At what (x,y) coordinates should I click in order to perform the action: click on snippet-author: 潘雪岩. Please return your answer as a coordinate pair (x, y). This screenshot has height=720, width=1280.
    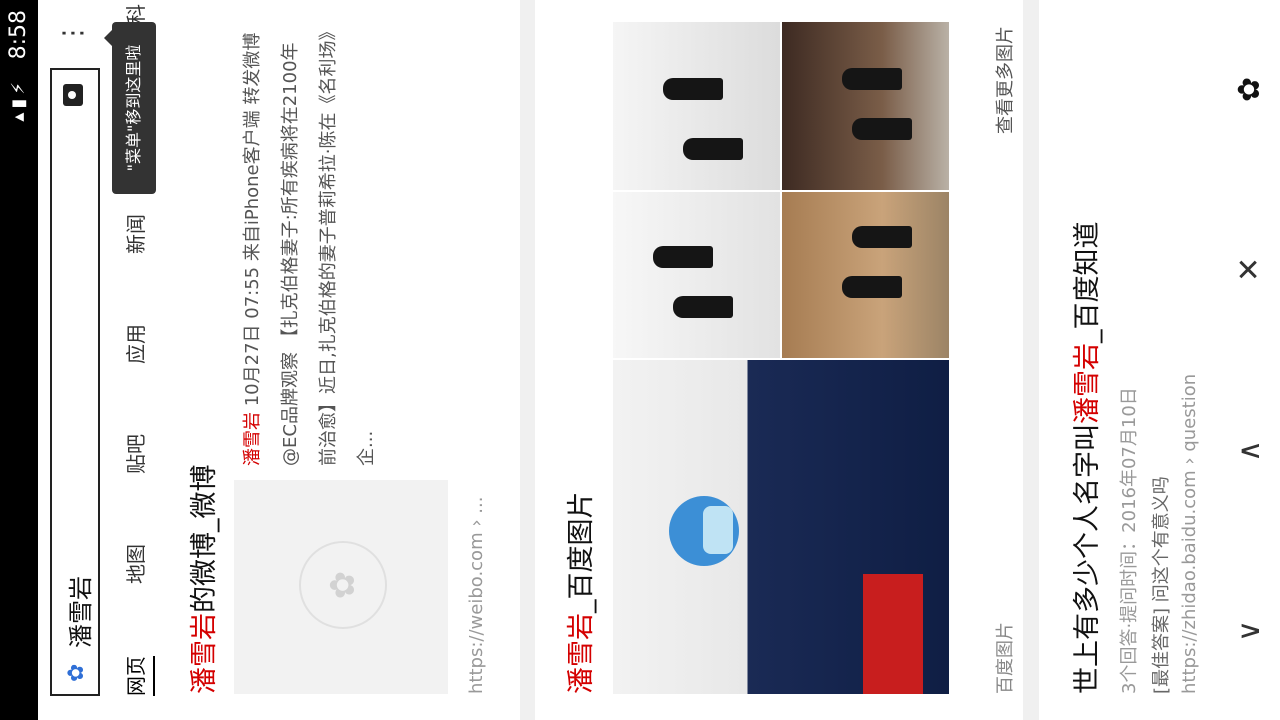
    Looking at the image, I should click on (252, 439).